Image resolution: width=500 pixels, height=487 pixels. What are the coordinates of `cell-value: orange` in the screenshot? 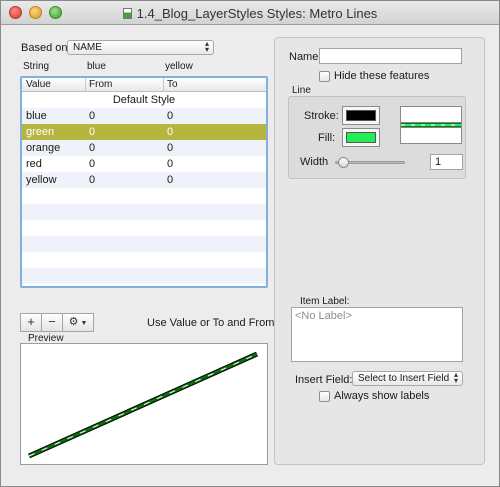 It's located at (43, 148).